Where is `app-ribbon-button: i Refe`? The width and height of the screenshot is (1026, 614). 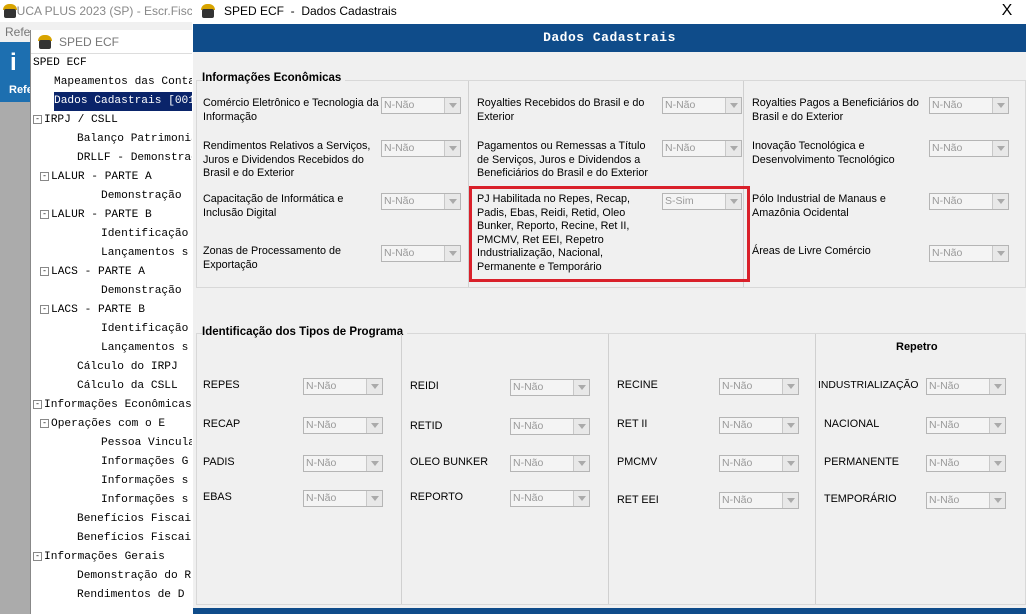
app-ribbon-button: i Refe is located at coordinates (16, 72).